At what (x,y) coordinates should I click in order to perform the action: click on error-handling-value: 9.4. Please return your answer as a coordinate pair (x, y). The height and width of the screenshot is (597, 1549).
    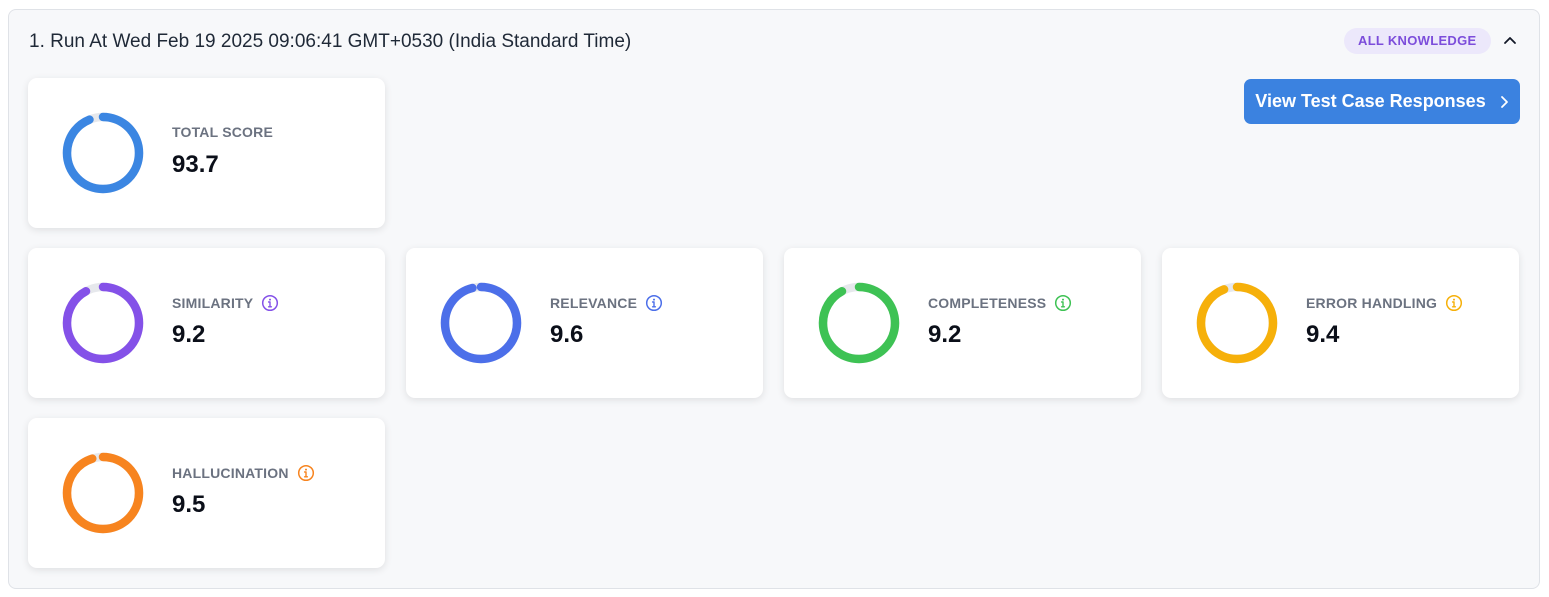
    Looking at the image, I should click on (1323, 334).